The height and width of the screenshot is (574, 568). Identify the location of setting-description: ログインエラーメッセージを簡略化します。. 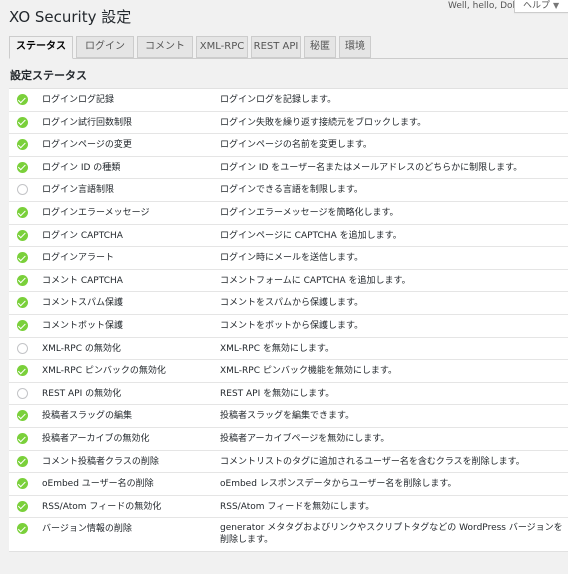
(309, 212).